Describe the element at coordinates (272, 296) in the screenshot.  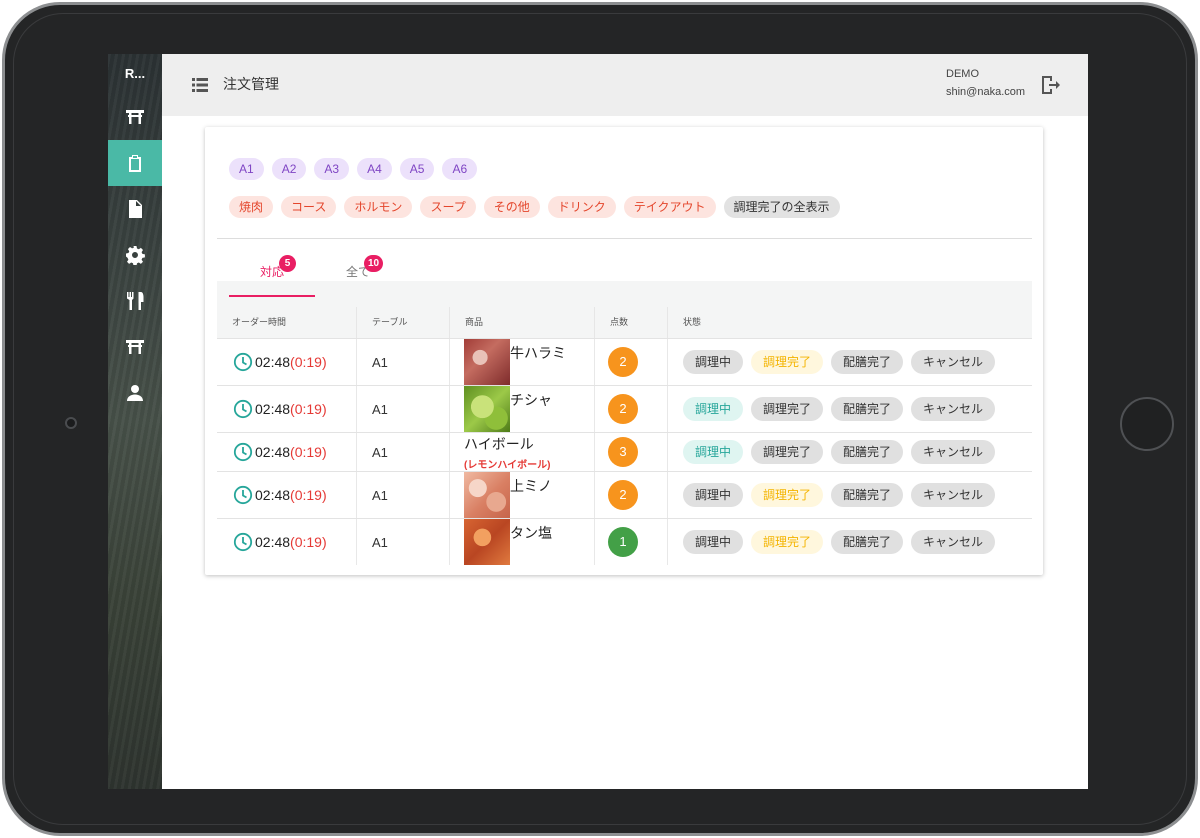
I see `active-tab-indicator` at that location.